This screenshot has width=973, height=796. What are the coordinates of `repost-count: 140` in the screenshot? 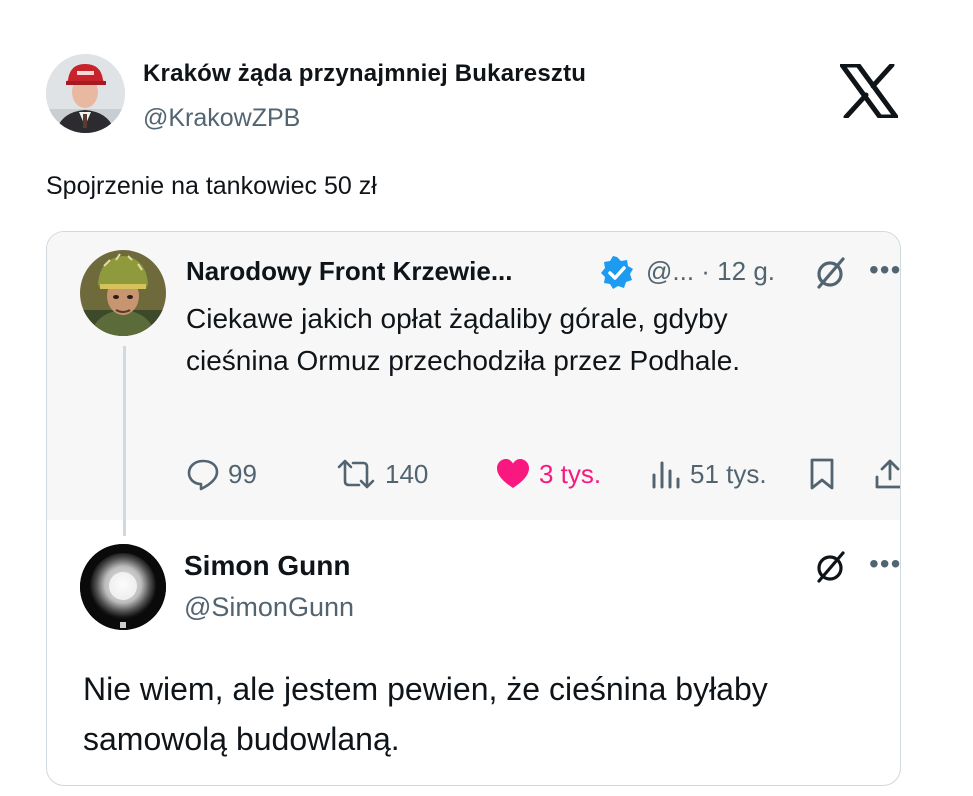 It's located at (407, 473).